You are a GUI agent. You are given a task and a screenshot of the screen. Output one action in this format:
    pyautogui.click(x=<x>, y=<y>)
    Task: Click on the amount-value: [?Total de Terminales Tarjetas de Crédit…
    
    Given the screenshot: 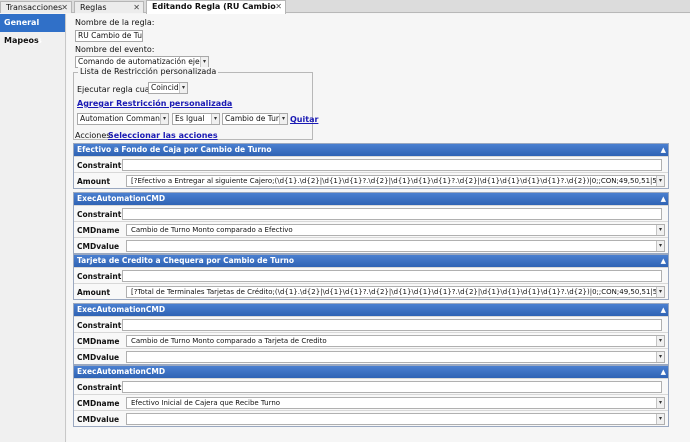 What is the action you would take?
    pyautogui.click(x=397, y=292)
    